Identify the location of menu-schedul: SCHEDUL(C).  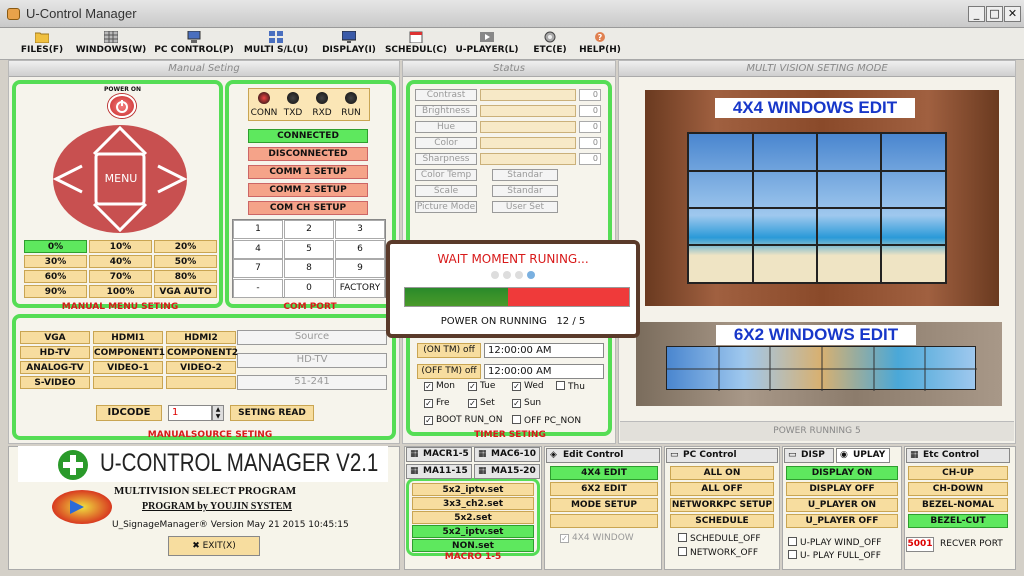
(416, 44).